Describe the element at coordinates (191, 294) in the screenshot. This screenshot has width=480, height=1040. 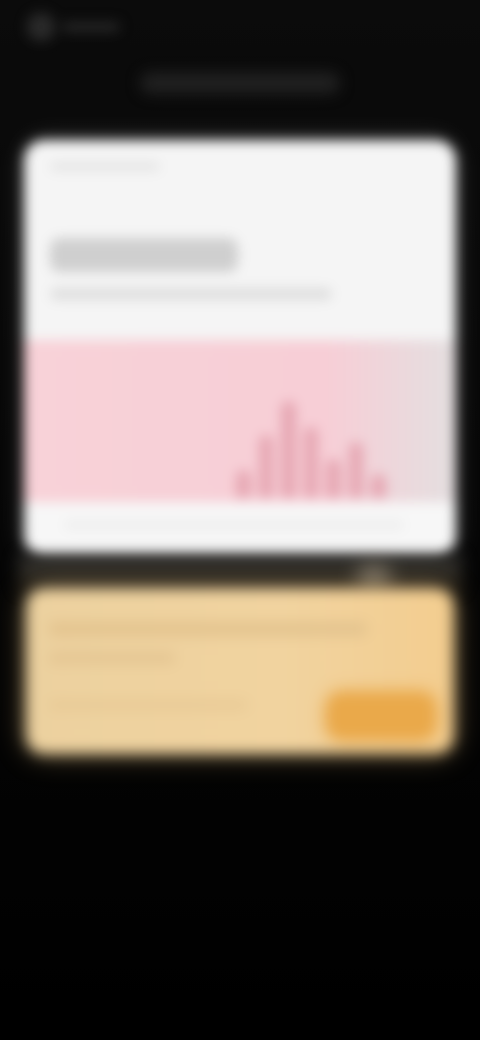
I see `preview-card-subtitle-placeholder` at that location.